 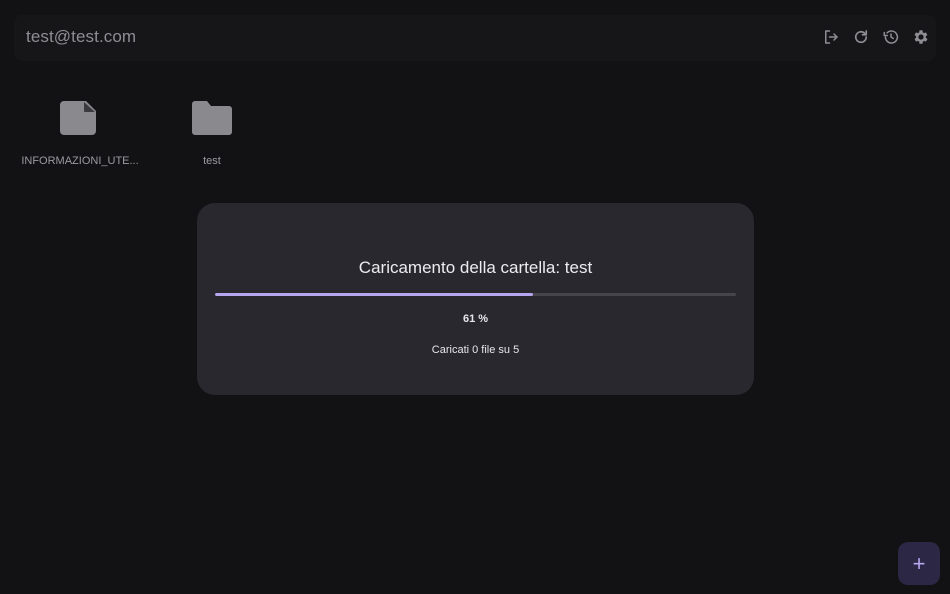 I want to click on refresh-button, so click(x=861, y=37).